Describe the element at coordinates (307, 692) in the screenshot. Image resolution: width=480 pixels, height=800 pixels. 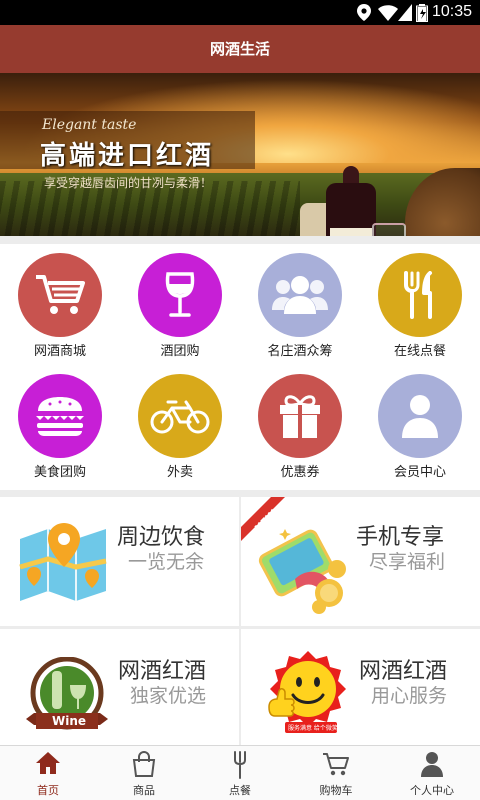
I see `smiley-thumbs-icon: 服务满意 给个微笑` at that location.